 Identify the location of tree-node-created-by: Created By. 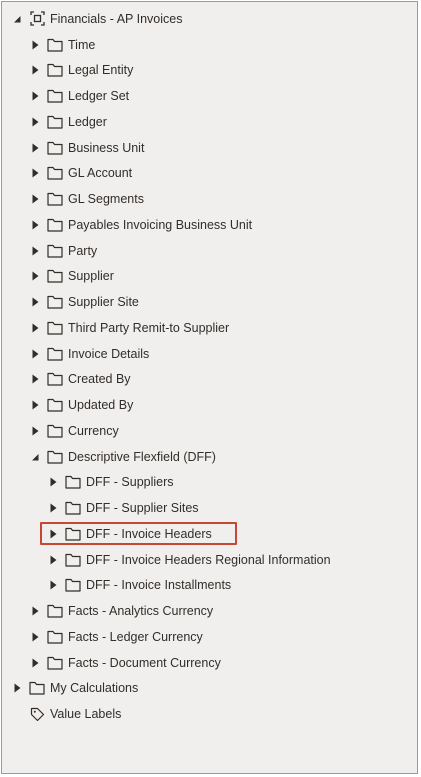
(209, 380).